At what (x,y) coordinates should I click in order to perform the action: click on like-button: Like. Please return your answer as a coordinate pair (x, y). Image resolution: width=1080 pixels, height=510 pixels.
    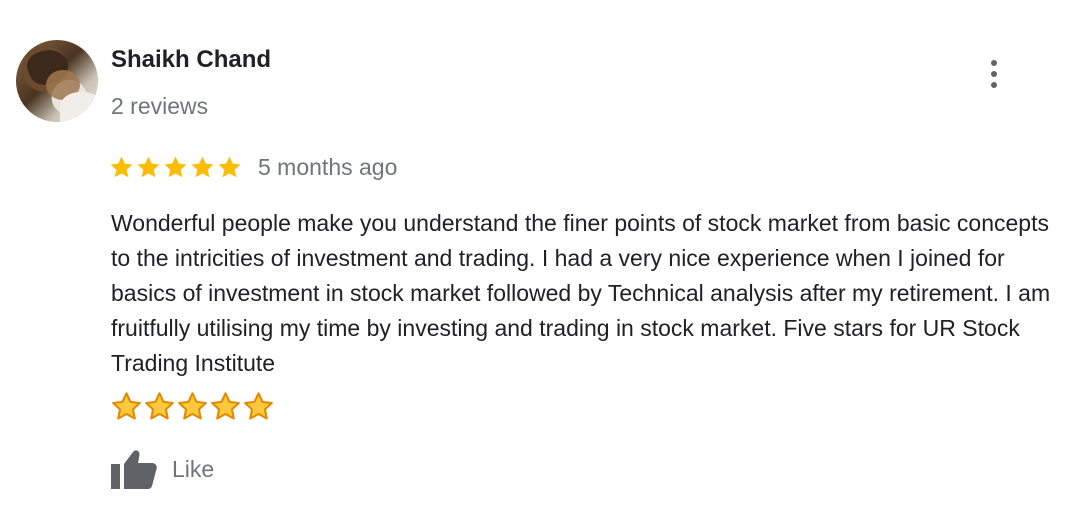
    Looking at the image, I should click on (162, 469).